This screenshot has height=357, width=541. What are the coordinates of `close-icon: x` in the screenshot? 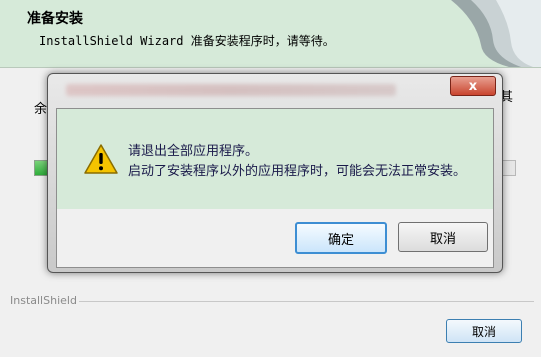 It's located at (473, 86).